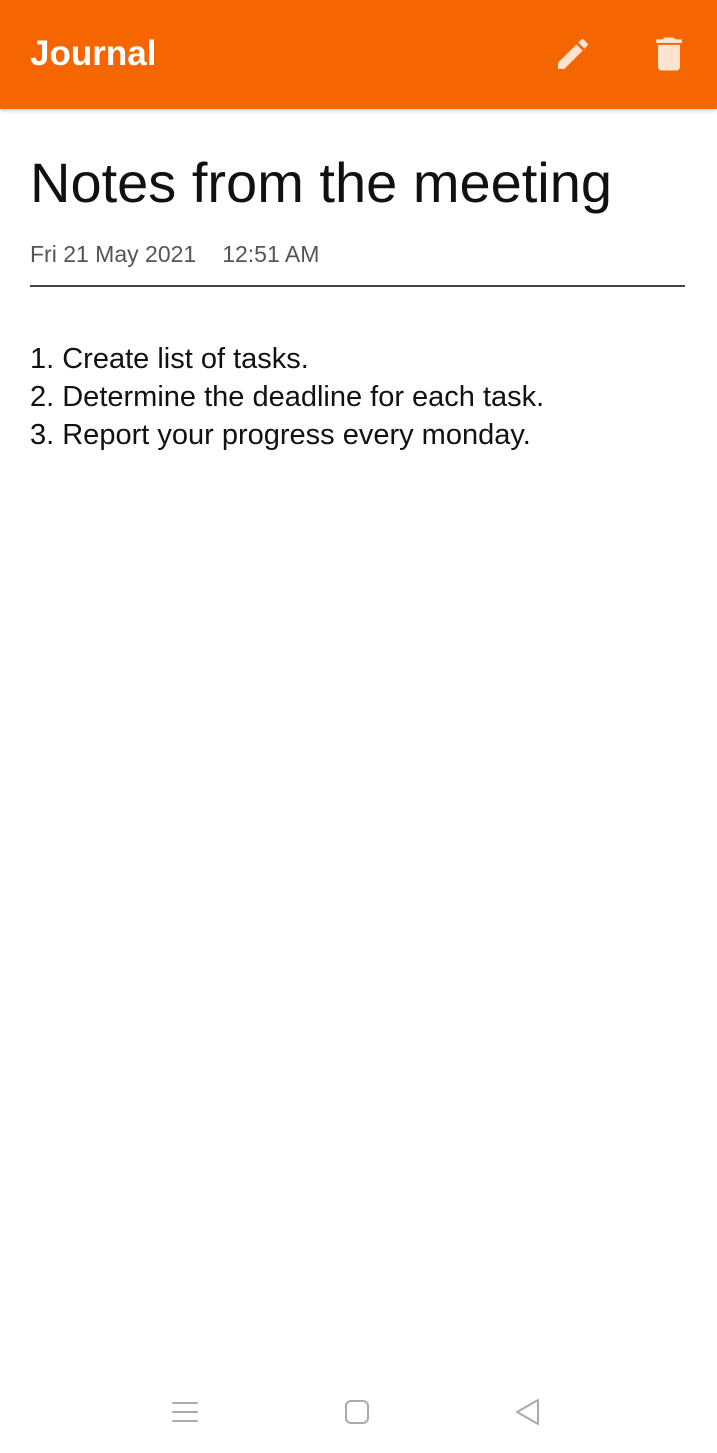 The height and width of the screenshot is (1453, 717). I want to click on note-body-line: 2. Determine the deadline for each task., so click(287, 397).